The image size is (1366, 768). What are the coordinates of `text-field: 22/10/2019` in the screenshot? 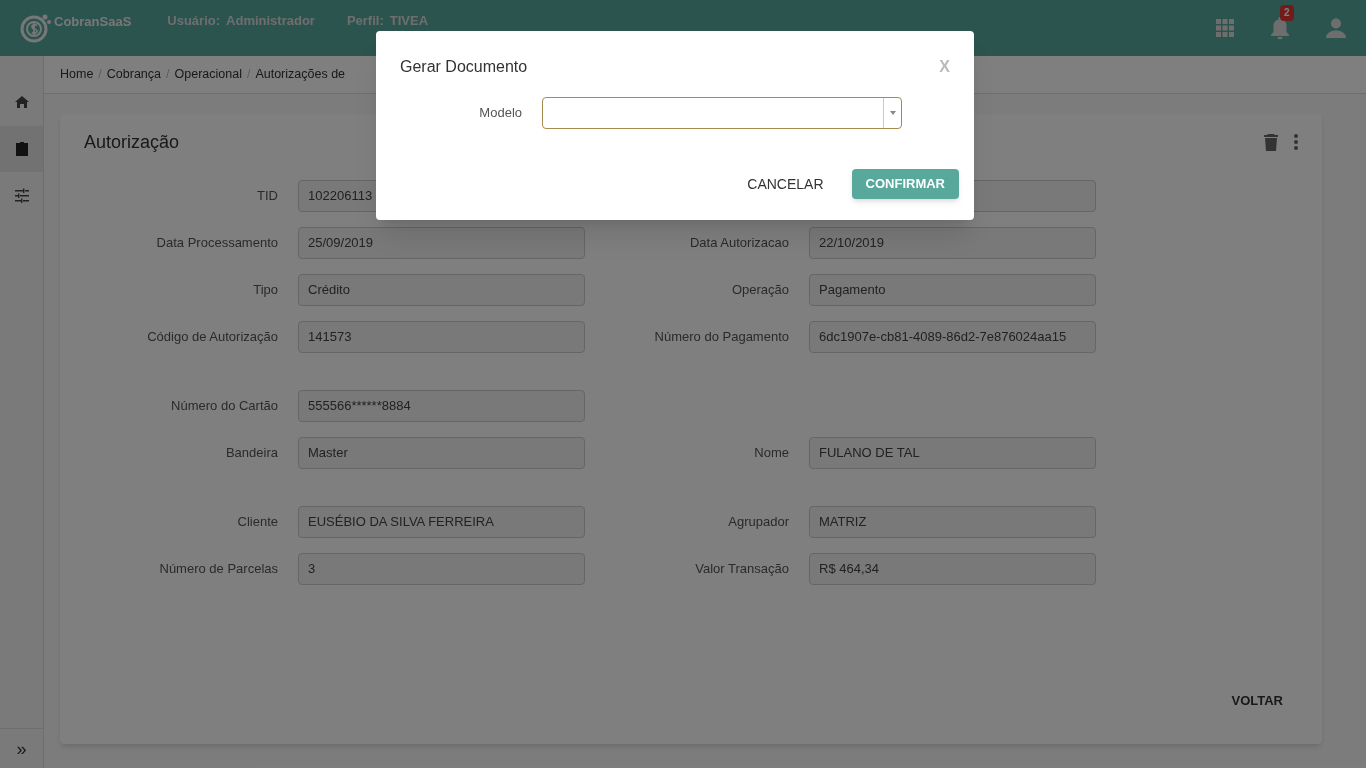 It's located at (952, 243).